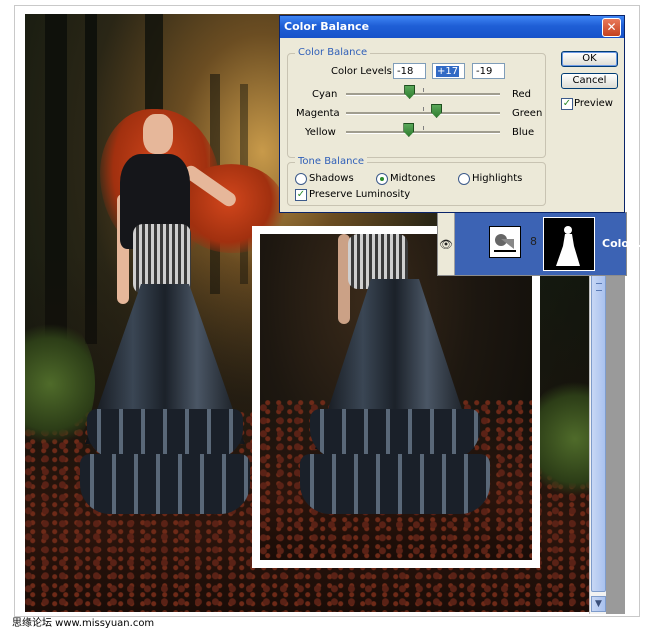 The height and width of the screenshot is (632, 651). Describe the element at coordinates (320, 132) in the screenshot. I see `slider-left-label: Yellow` at that location.